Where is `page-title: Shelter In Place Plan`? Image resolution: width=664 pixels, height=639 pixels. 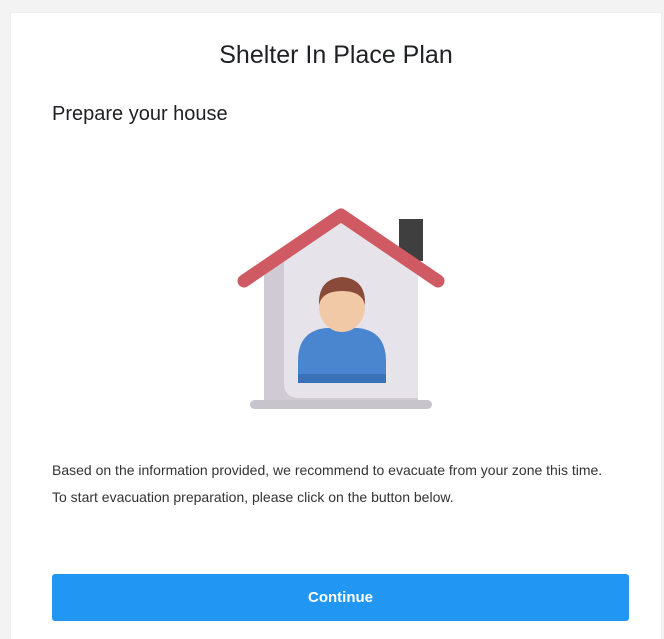 page-title: Shelter In Place Plan is located at coordinates (336, 55).